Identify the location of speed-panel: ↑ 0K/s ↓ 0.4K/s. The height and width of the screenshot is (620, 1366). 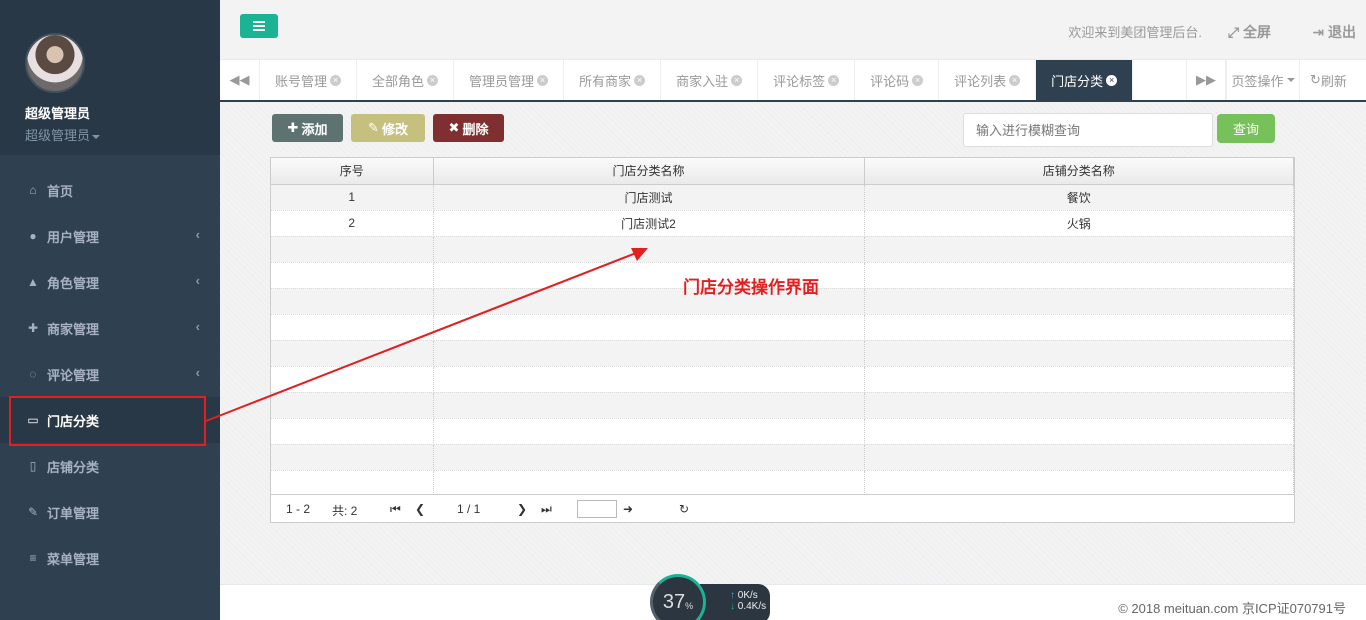
(735, 602).